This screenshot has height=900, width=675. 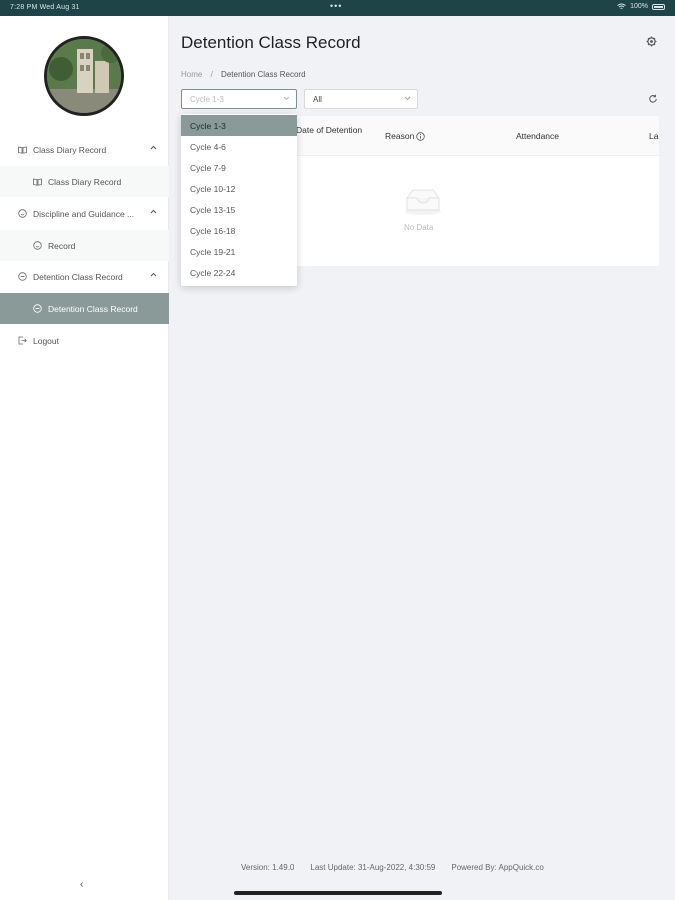 I want to click on status-select-value: All, so click(x=317, y=99).